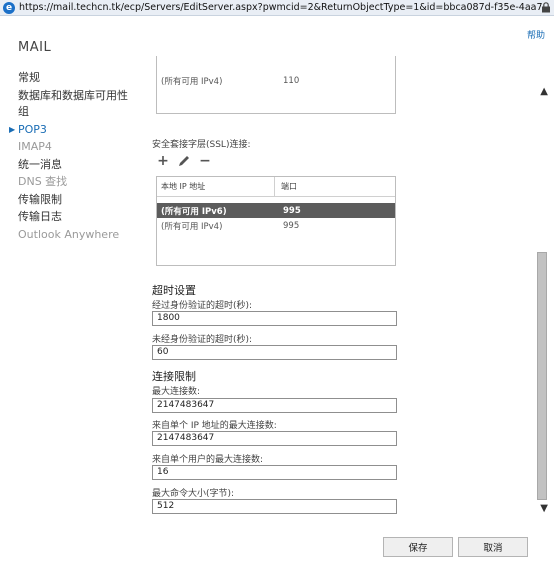  What do you see at coordinates (418, 547) in the screenshot?
I see `save-button: 保存` at bounding box center [418, 547].